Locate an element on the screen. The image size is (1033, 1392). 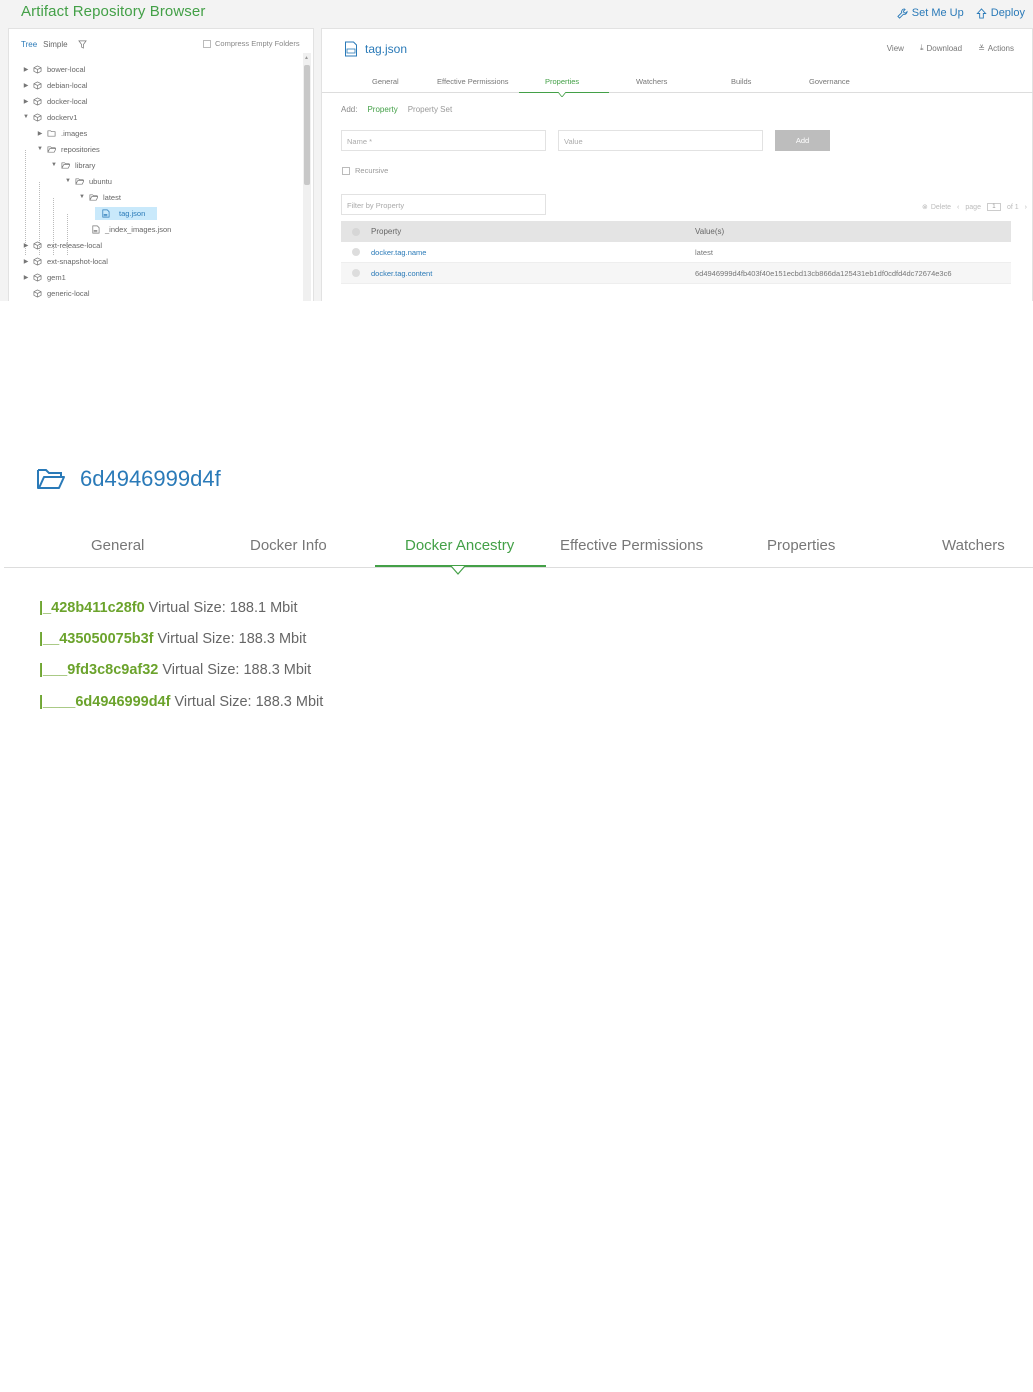
compress-checkbox is located at coordinates (207, 43).